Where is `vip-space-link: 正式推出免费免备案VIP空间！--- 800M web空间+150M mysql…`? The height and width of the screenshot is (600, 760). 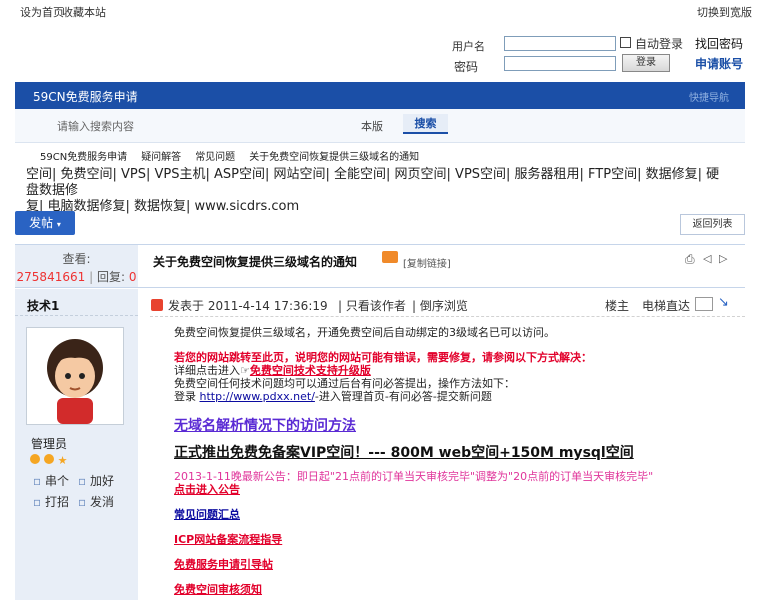 vip-space-link: 正式推出免费免备案VIP空间！--- 800M web空间+150M mysql… is located at coordinates (454, 453).